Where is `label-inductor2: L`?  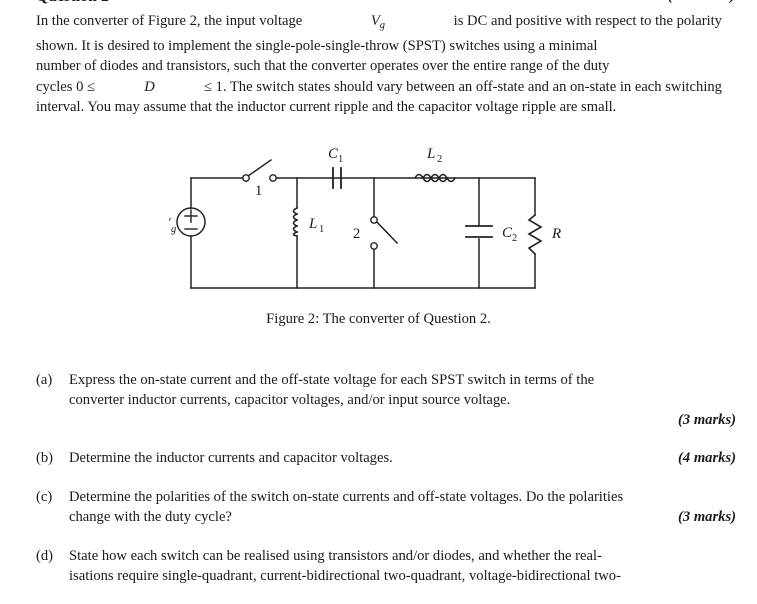
label-inductor2: L is located at coordinates (430, 154).